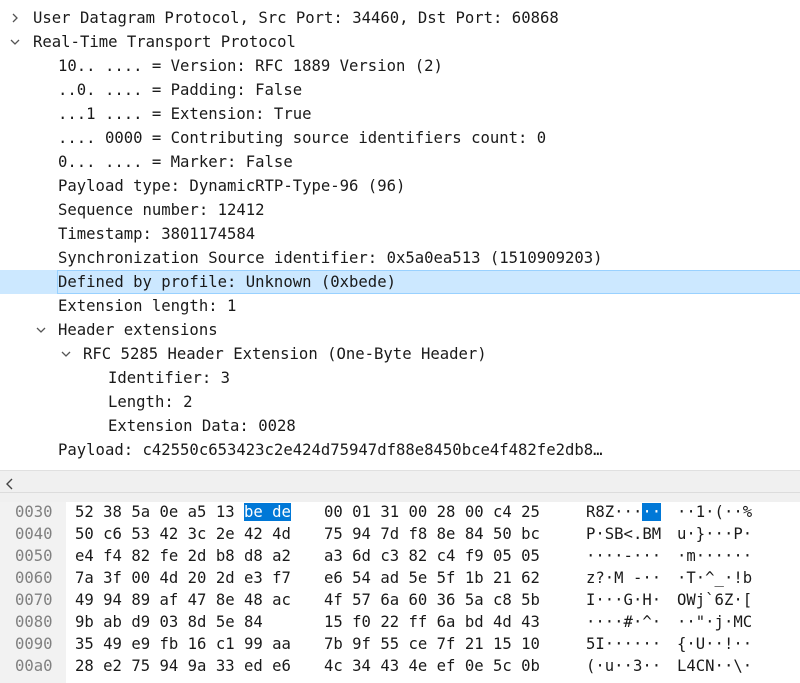 The image size is (800, 683). What do you see at coordinates (432, 556) in the screenshot?
I see `hex-bytes-right: a3 6d c3 82 c4 f9 05 05` at bounding box center [432, 556].